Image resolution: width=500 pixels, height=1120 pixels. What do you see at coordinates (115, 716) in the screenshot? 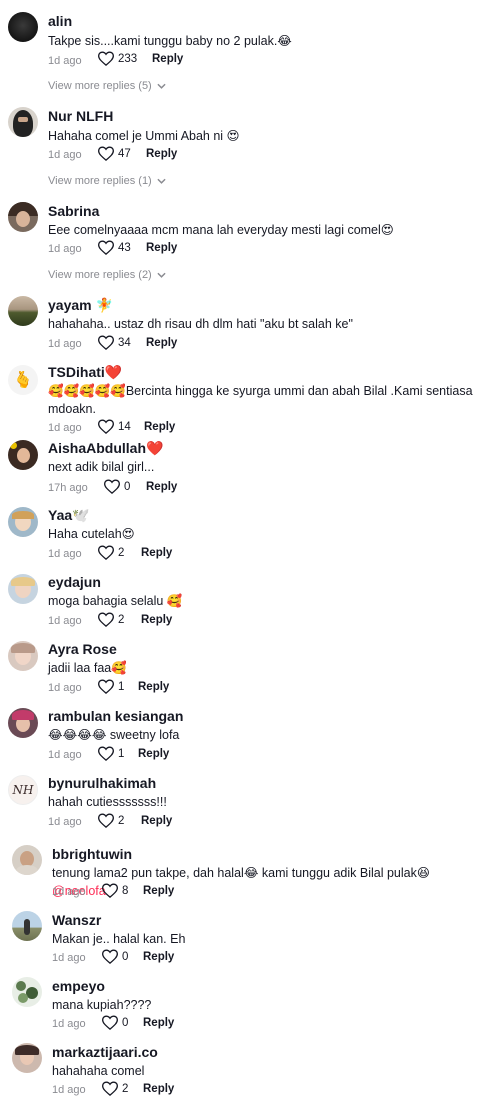
I see `comment-username: rambulan kesiangan` at bounding box center [115, 716].